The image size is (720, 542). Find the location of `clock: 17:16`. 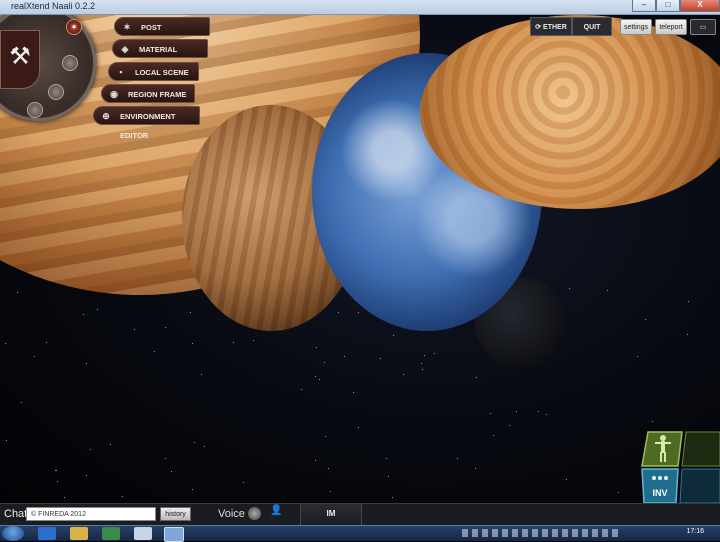

clock: 17:16 is located at coordinates (695, 531).